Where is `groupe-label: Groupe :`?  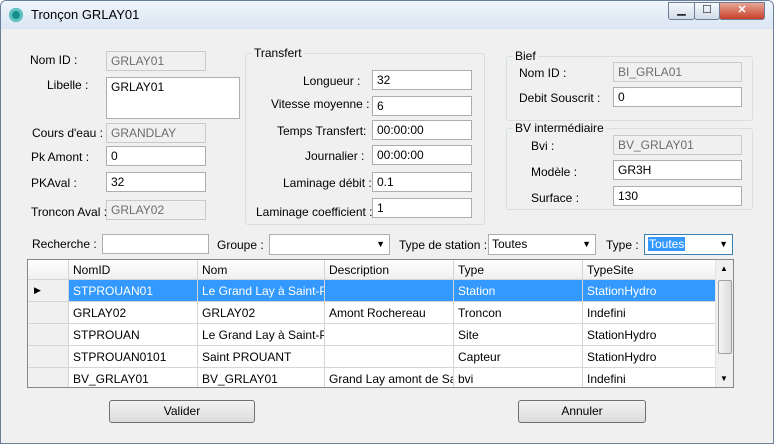 groupe-label: Groupe : is located at coordinates (240, 245).